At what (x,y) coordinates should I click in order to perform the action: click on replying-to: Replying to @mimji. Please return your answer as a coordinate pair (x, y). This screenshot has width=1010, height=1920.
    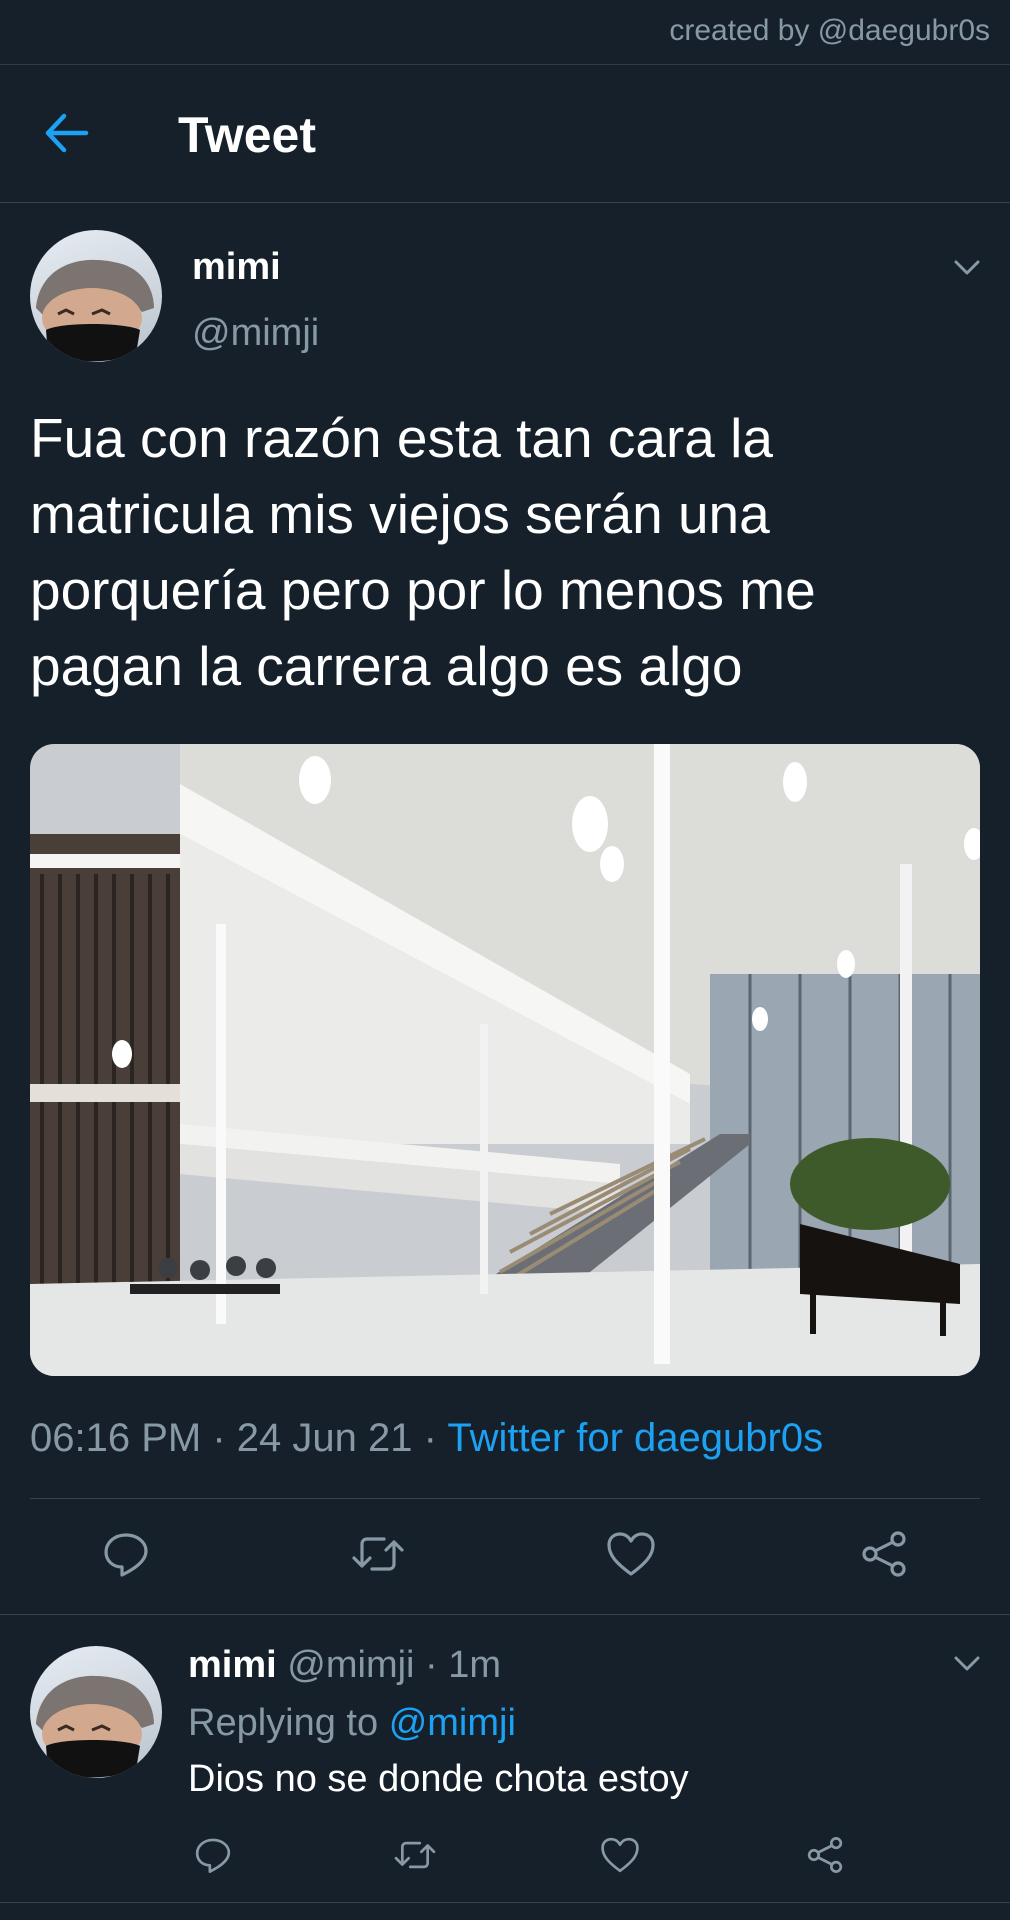
    Looking at the image, I should click on (352, 1723).